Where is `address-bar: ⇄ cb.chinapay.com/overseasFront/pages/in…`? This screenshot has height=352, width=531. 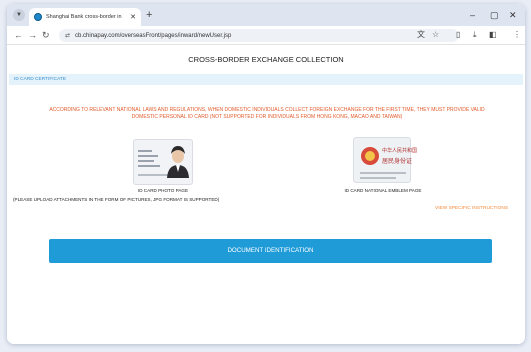
address-bar: ⇄ cb.chinapay.com/overseasFront/pages/in… is located at coordinates (259, 35).